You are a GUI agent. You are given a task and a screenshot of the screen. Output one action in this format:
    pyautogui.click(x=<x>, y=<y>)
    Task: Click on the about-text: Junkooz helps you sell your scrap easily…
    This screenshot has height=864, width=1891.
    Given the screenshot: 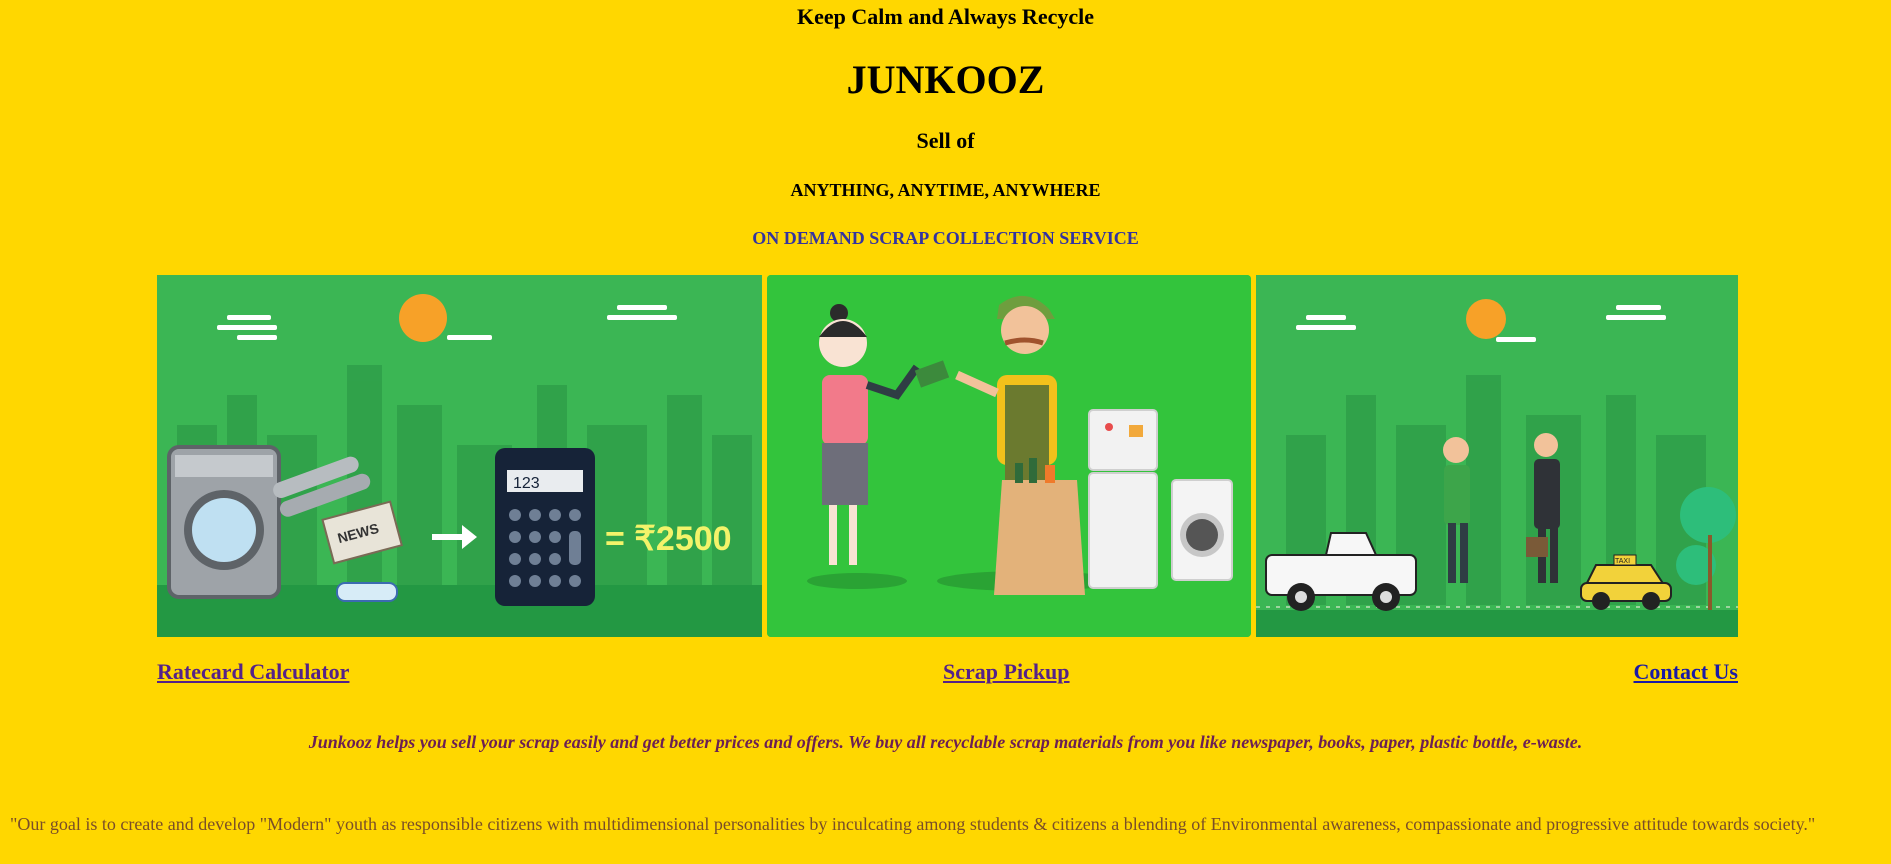 What is the action you would take?
    pyautogui.click(x=945, y=742)
    